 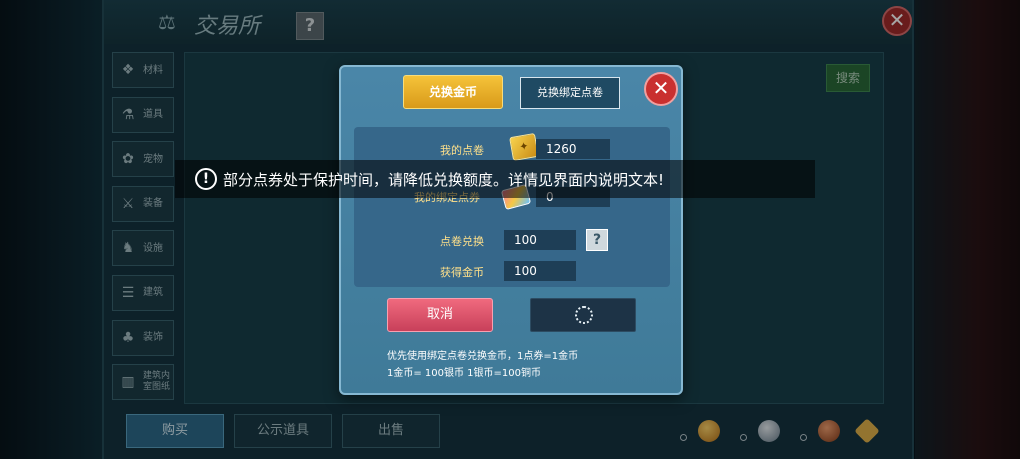 What do you see at coordinates (597, 240) in the screenshot?
I see `exchange-help-button: ?` at bounding box center [597, 240].